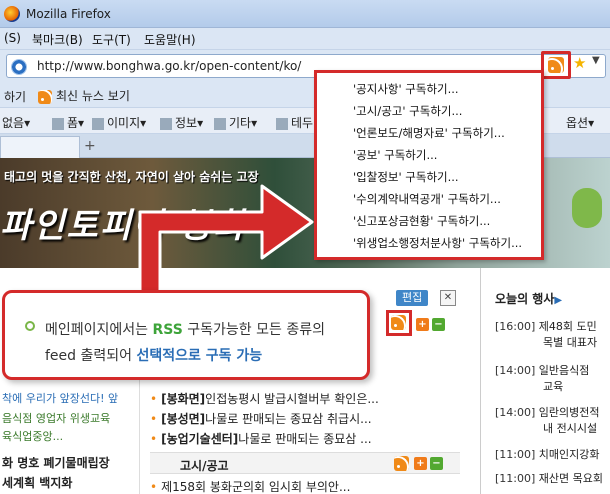 The image size is (610, 494). I want to click on misc-icon, so click(220, 123).